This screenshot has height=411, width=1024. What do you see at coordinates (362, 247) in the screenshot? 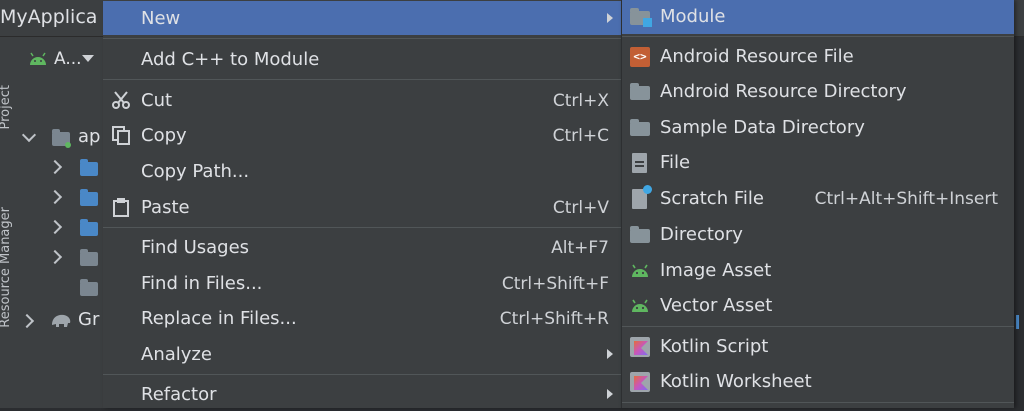
I see `menu-item-find-usages: Find Usages Alt+F7` at bounding box center [362, 247].